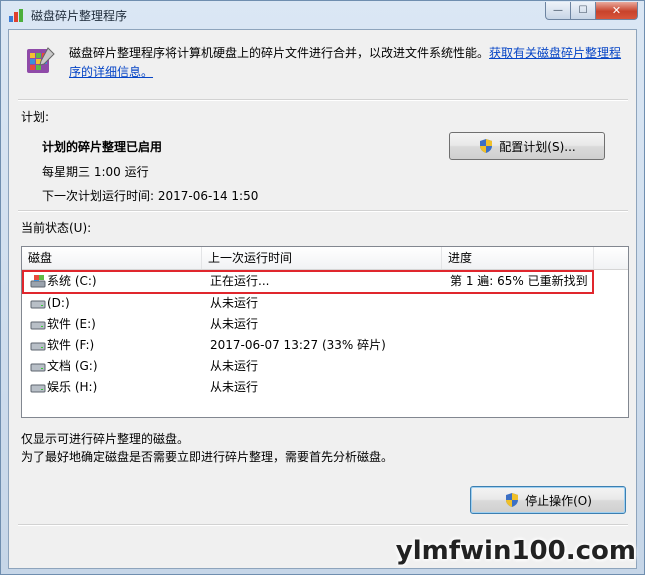 The image size is (645, 575). What do you see at coordinates (279, 53) in the screenshot?
I see `description-text: 磁盘碎片整理程序将计算机硬盘上的碎片文件进行合并，以改进文件系统性能。` at bounding box center [279, 53].